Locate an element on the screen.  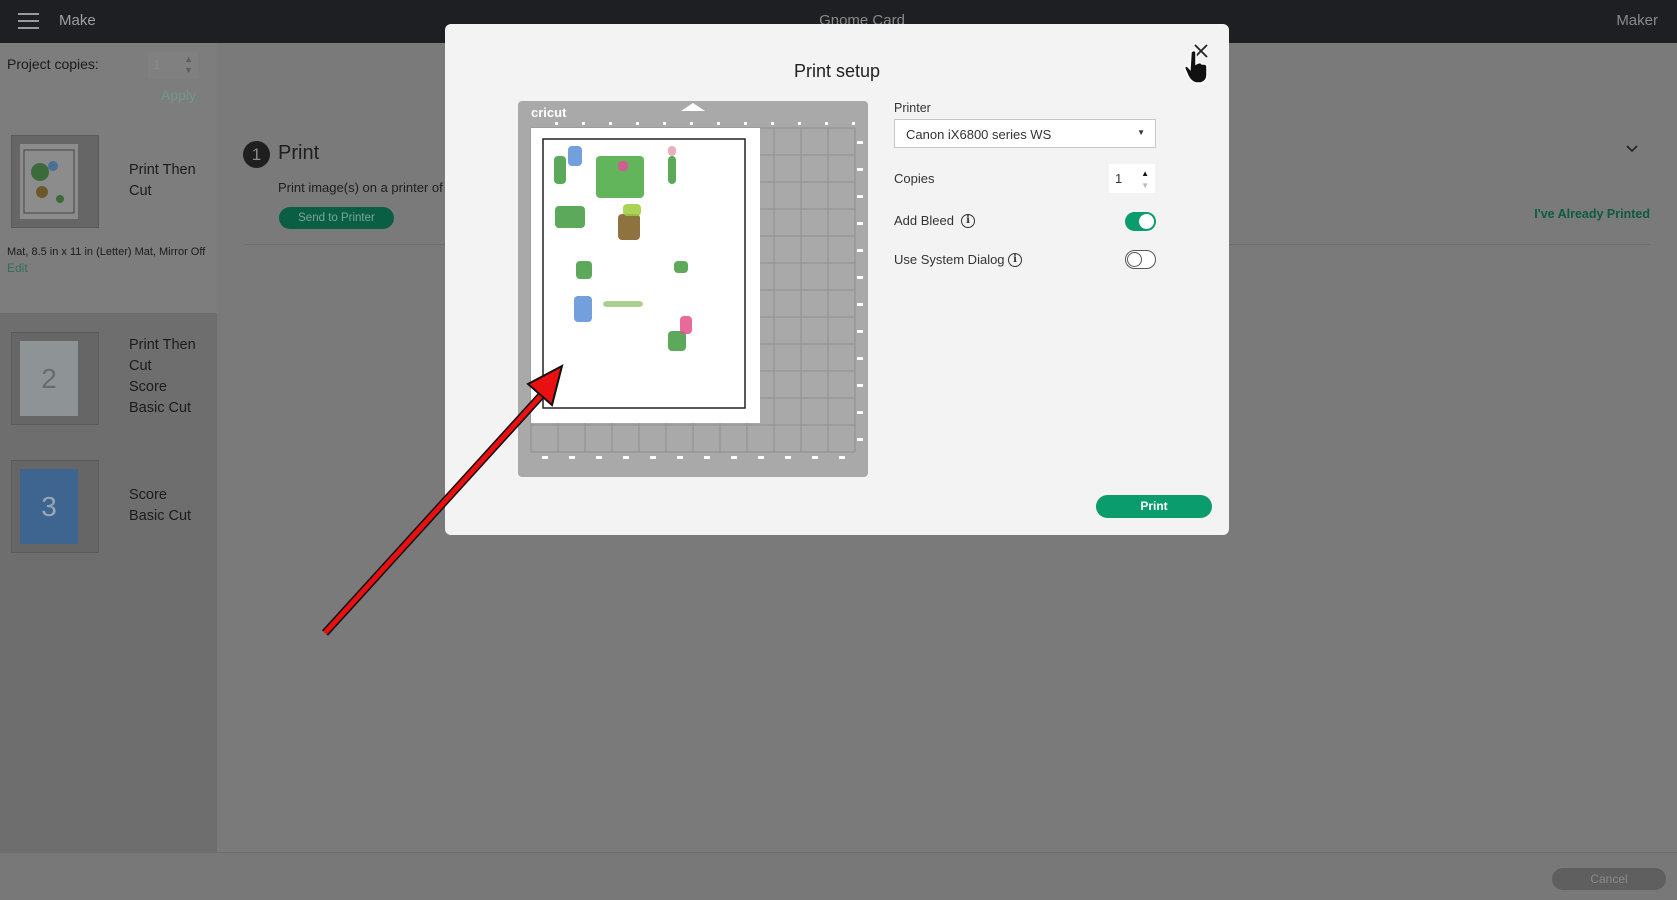
printer-select: Canon iX6800 series WS ▼ is located at coordinates (1025, 133).